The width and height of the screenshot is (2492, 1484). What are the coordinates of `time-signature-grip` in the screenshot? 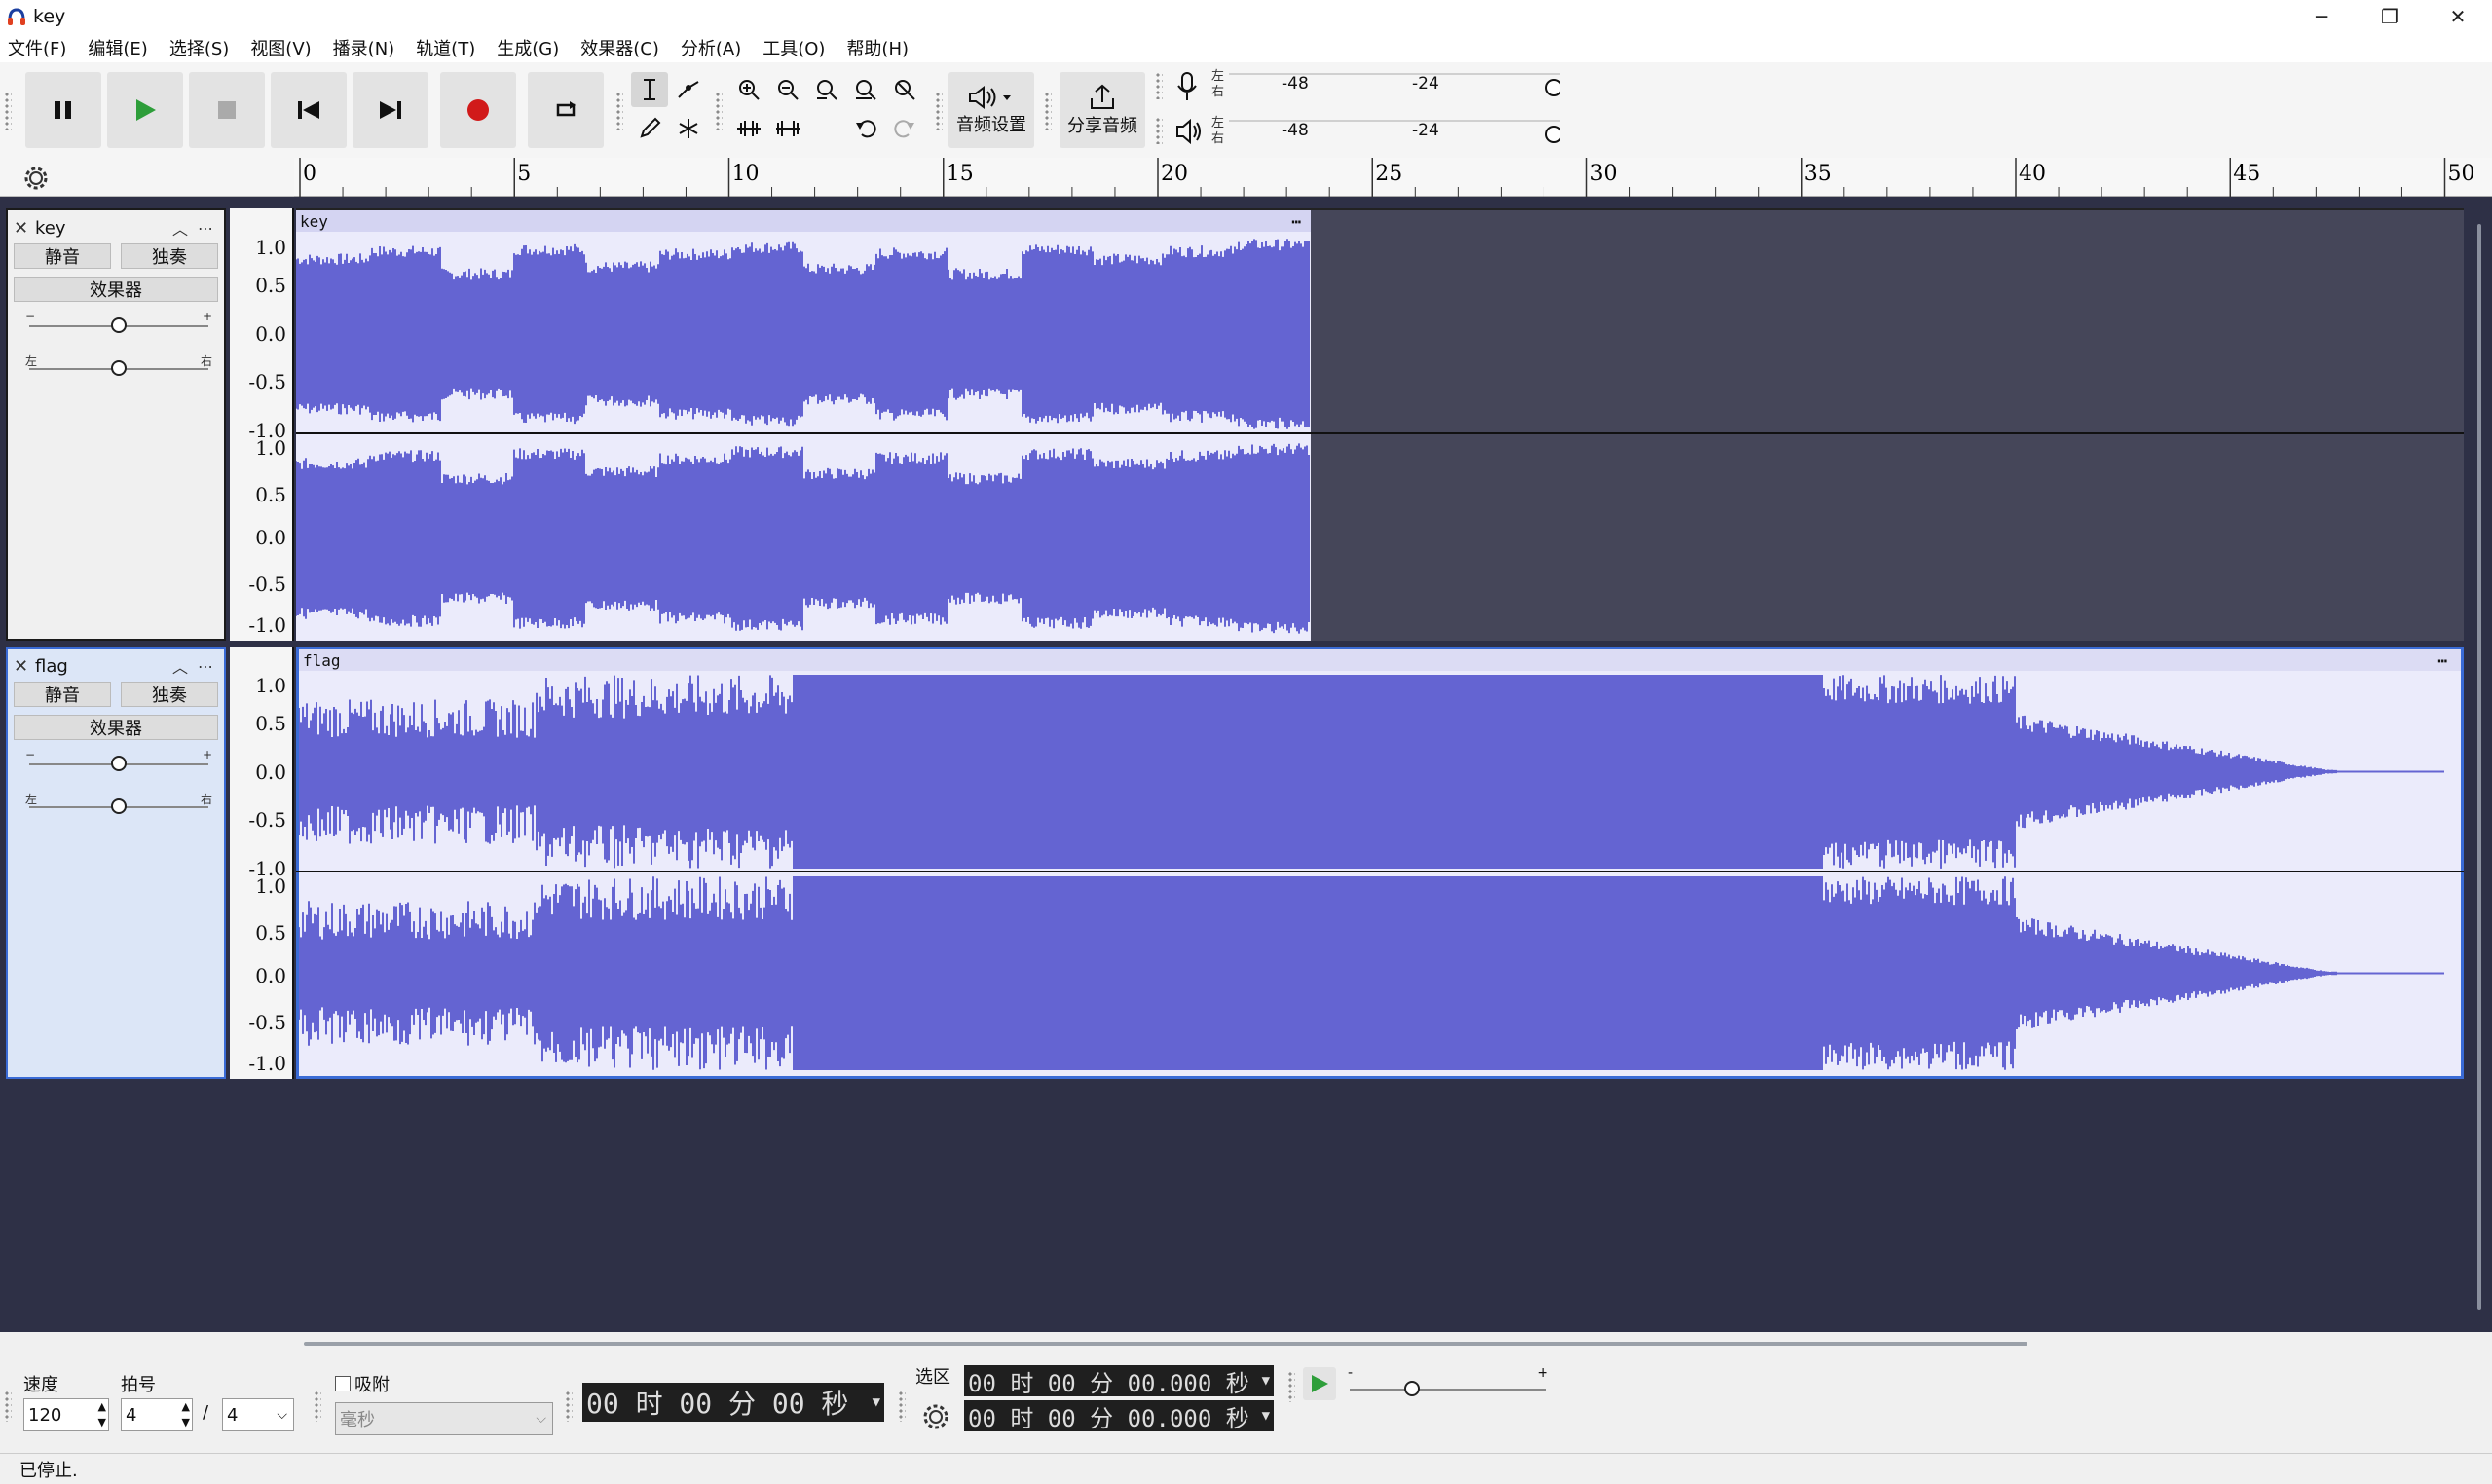 It's located at (8, 1406).